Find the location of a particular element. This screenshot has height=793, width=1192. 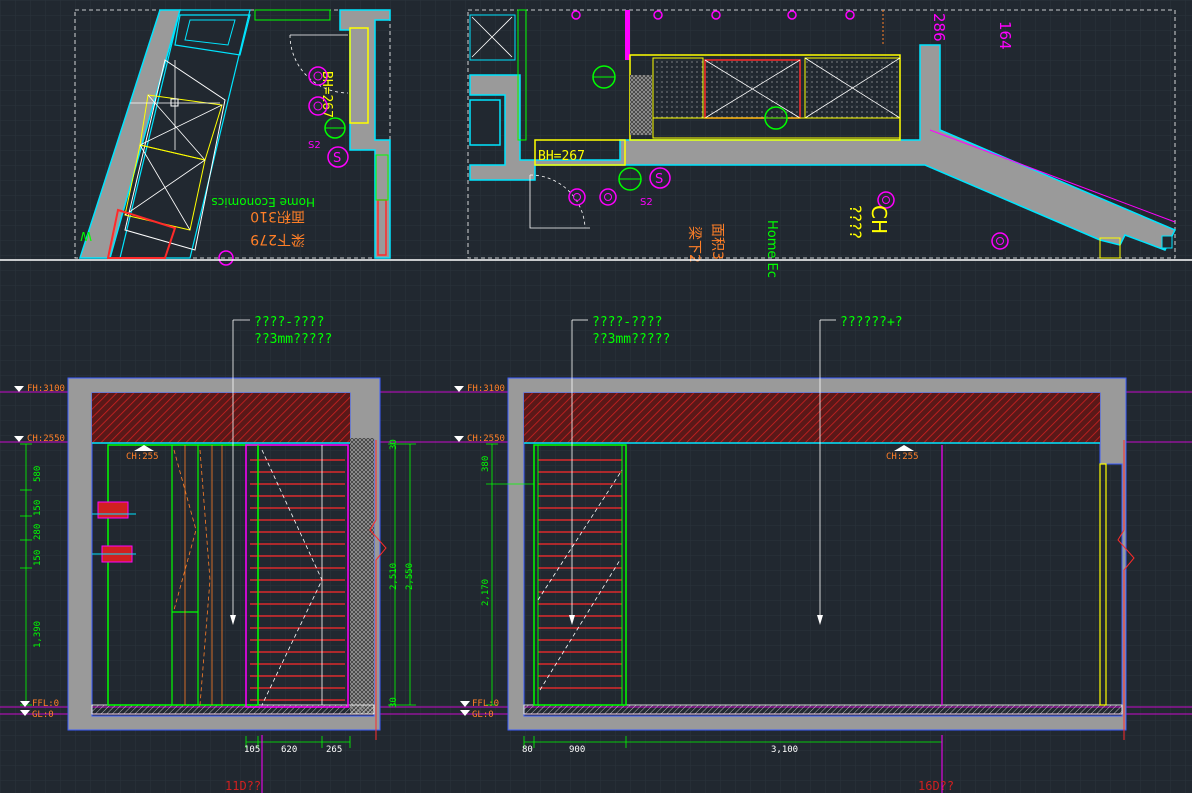

svg-text: Home Ec is located at coordinates (771, 249).